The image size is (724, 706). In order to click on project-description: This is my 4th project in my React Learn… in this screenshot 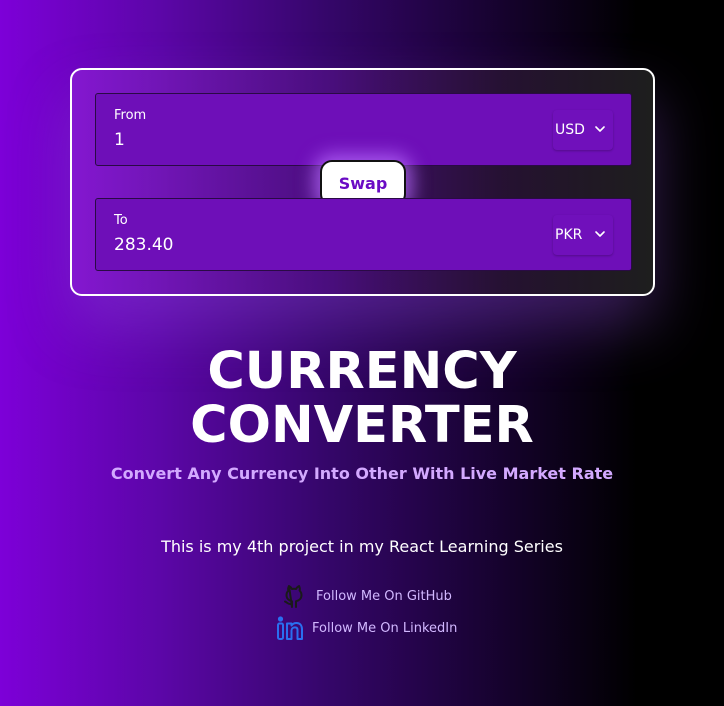, I will do `click(362, 546)`.